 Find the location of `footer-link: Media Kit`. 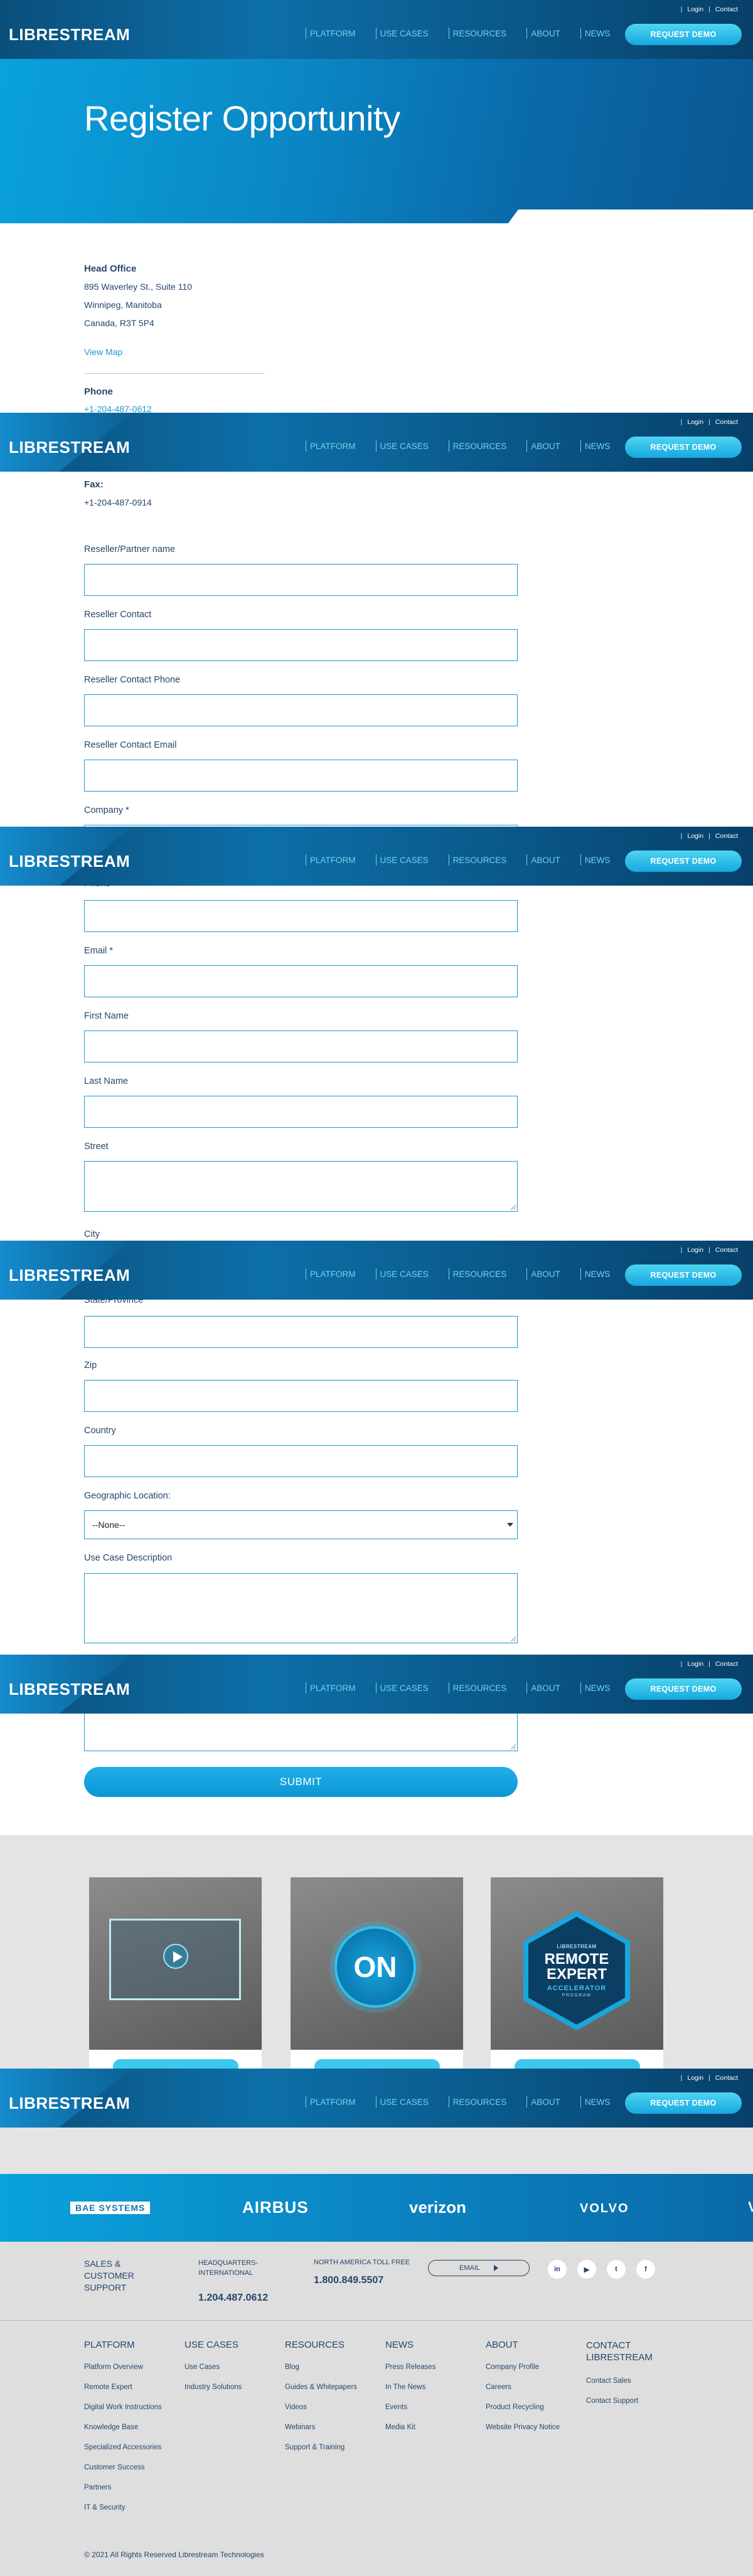

footer-link: Media Kit is located at coordinates (400, 2427).